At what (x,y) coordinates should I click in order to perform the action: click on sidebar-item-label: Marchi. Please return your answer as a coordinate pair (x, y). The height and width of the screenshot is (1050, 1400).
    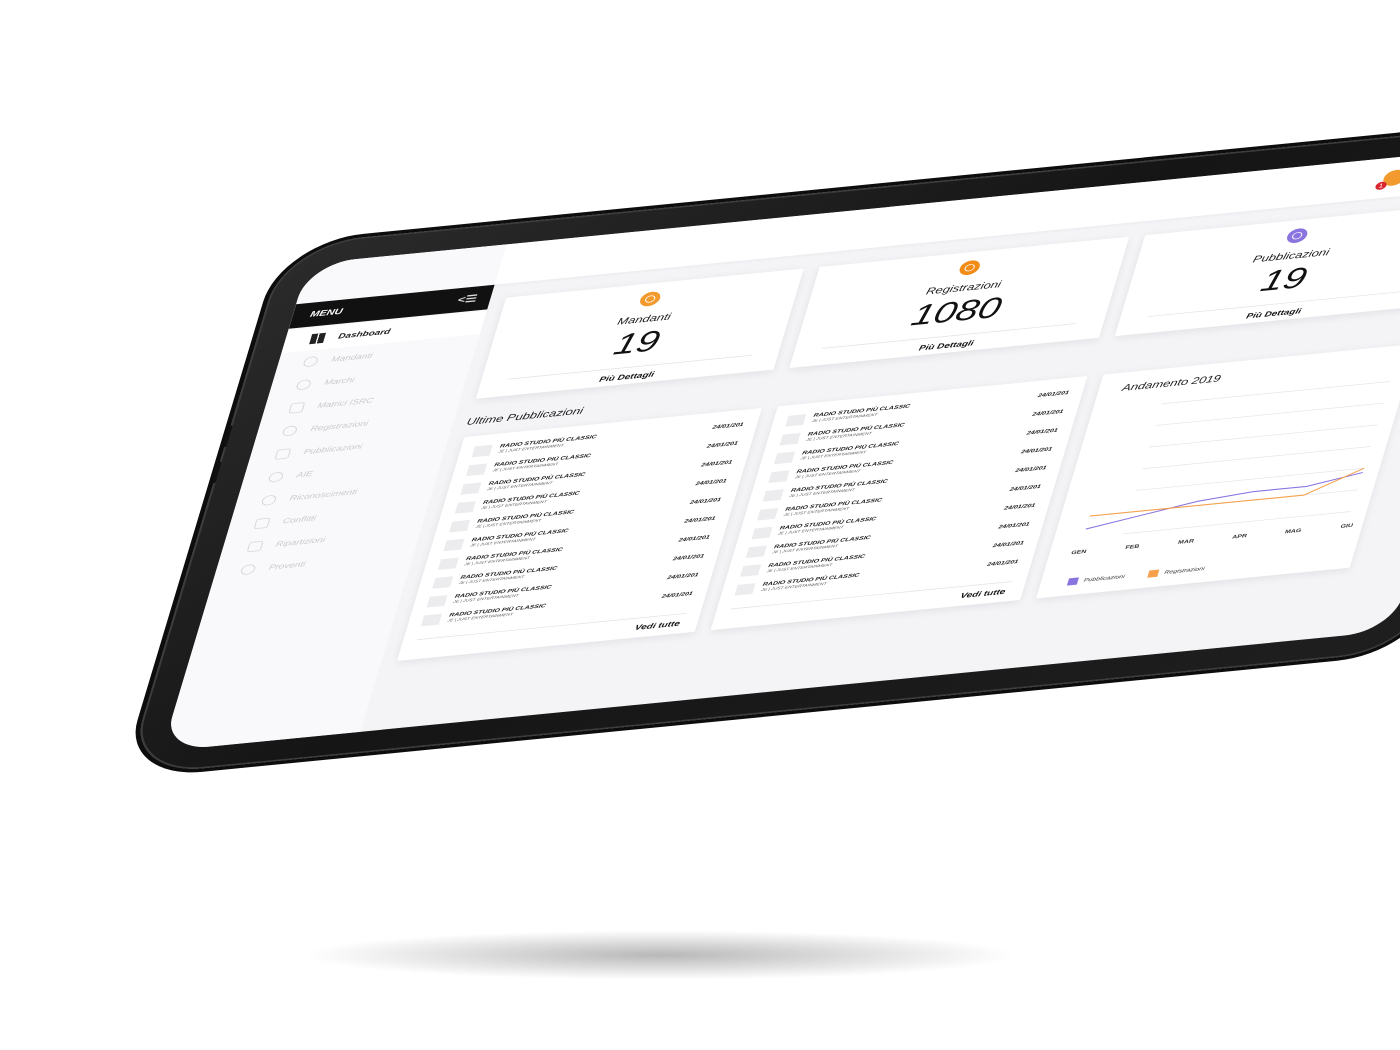
    Looking at the image, I should click on (339, 381).